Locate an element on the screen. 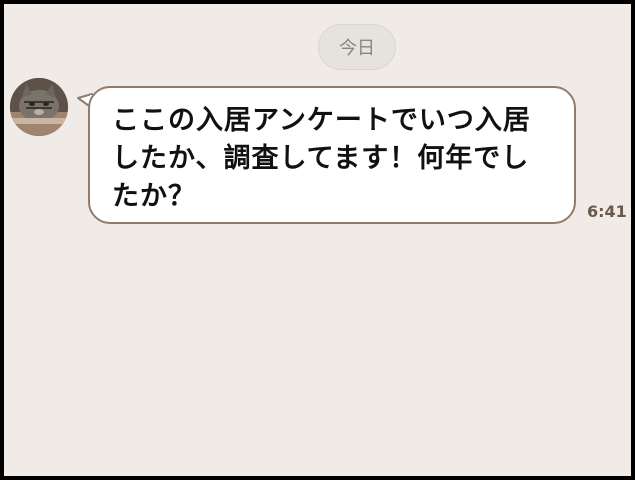 The image size is (635, 480). date-label: 今日 is located at coordinates (357, 48).